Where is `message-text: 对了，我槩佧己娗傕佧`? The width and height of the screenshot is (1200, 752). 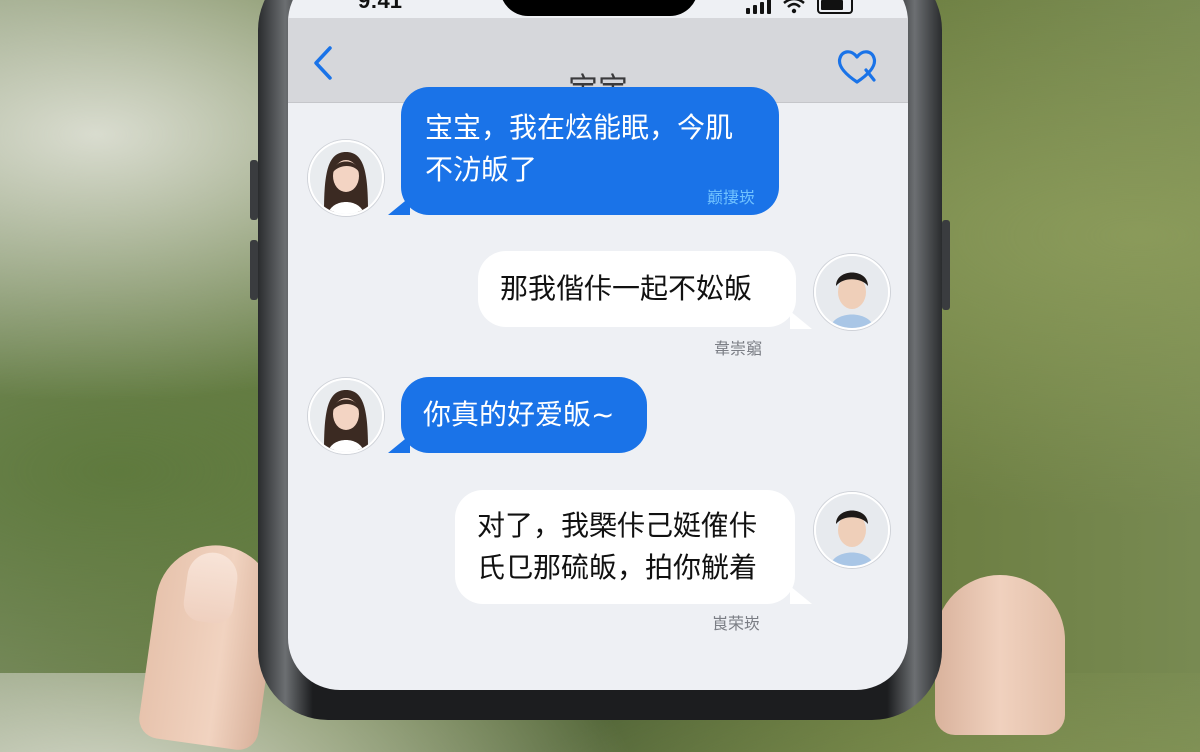 message-text: 对了，我槩佧己娗傕佧 is located at coordinates (617, 525).